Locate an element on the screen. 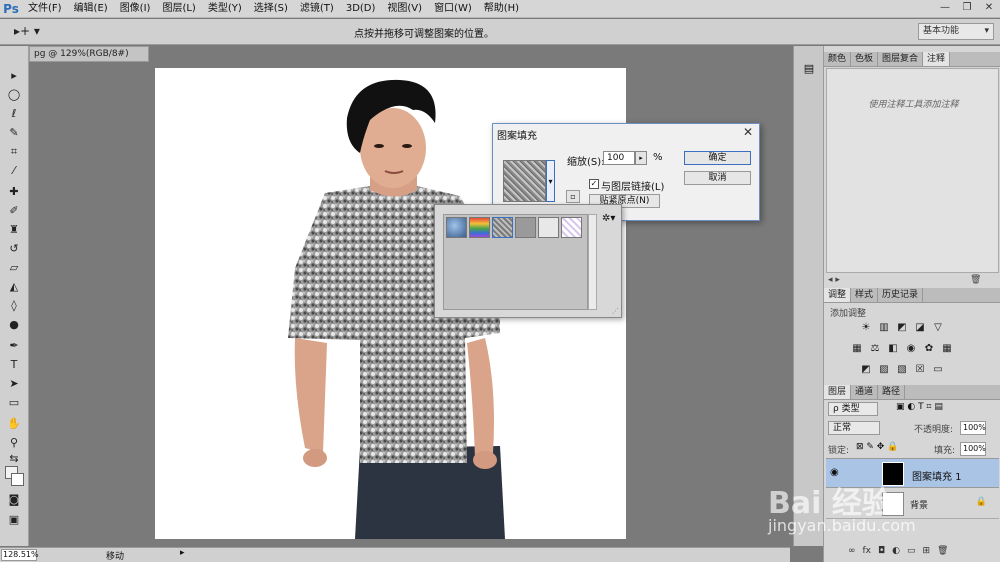 Image resolution: width=1000 pixels, height=562 pixels. menu-edit: 编辑(E) is located at coordinates (91, 9).